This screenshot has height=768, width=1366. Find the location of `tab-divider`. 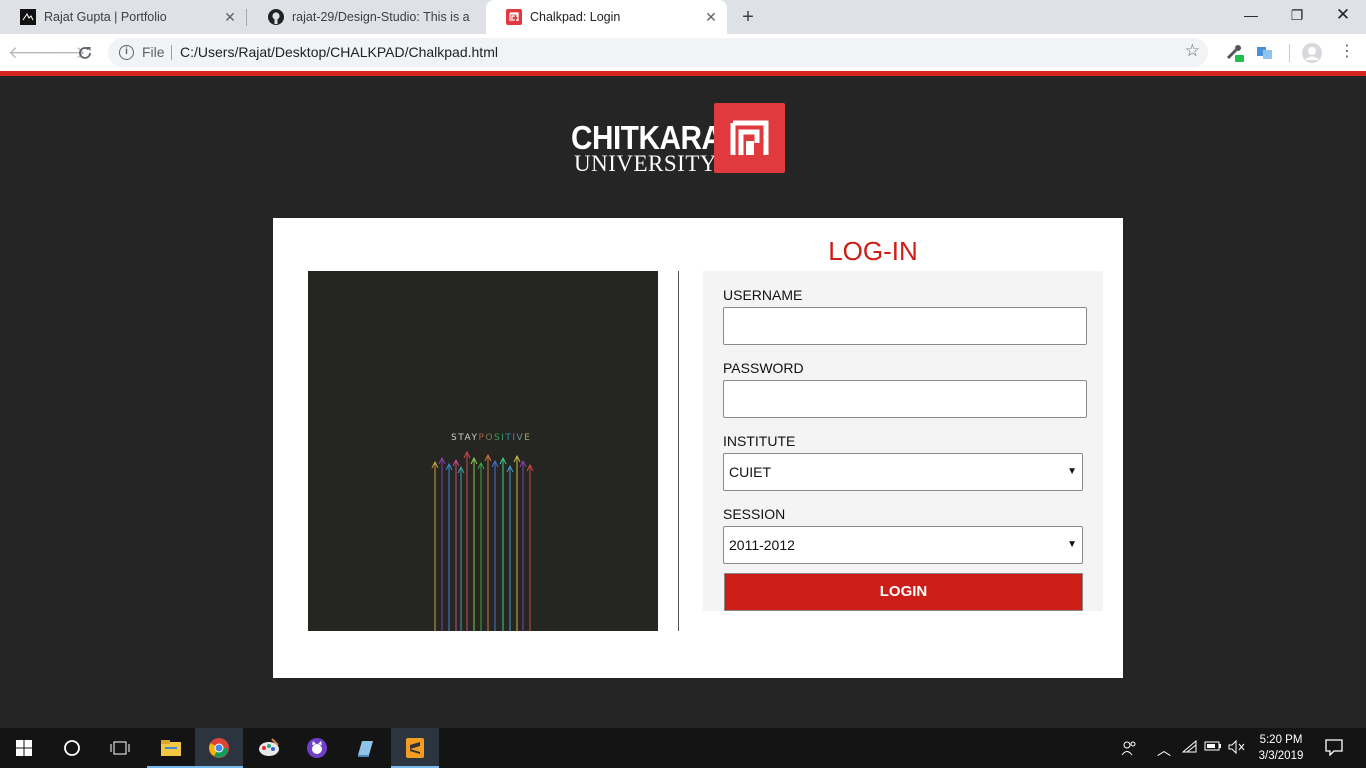

tab-divider is located at coordinates (246, 17).